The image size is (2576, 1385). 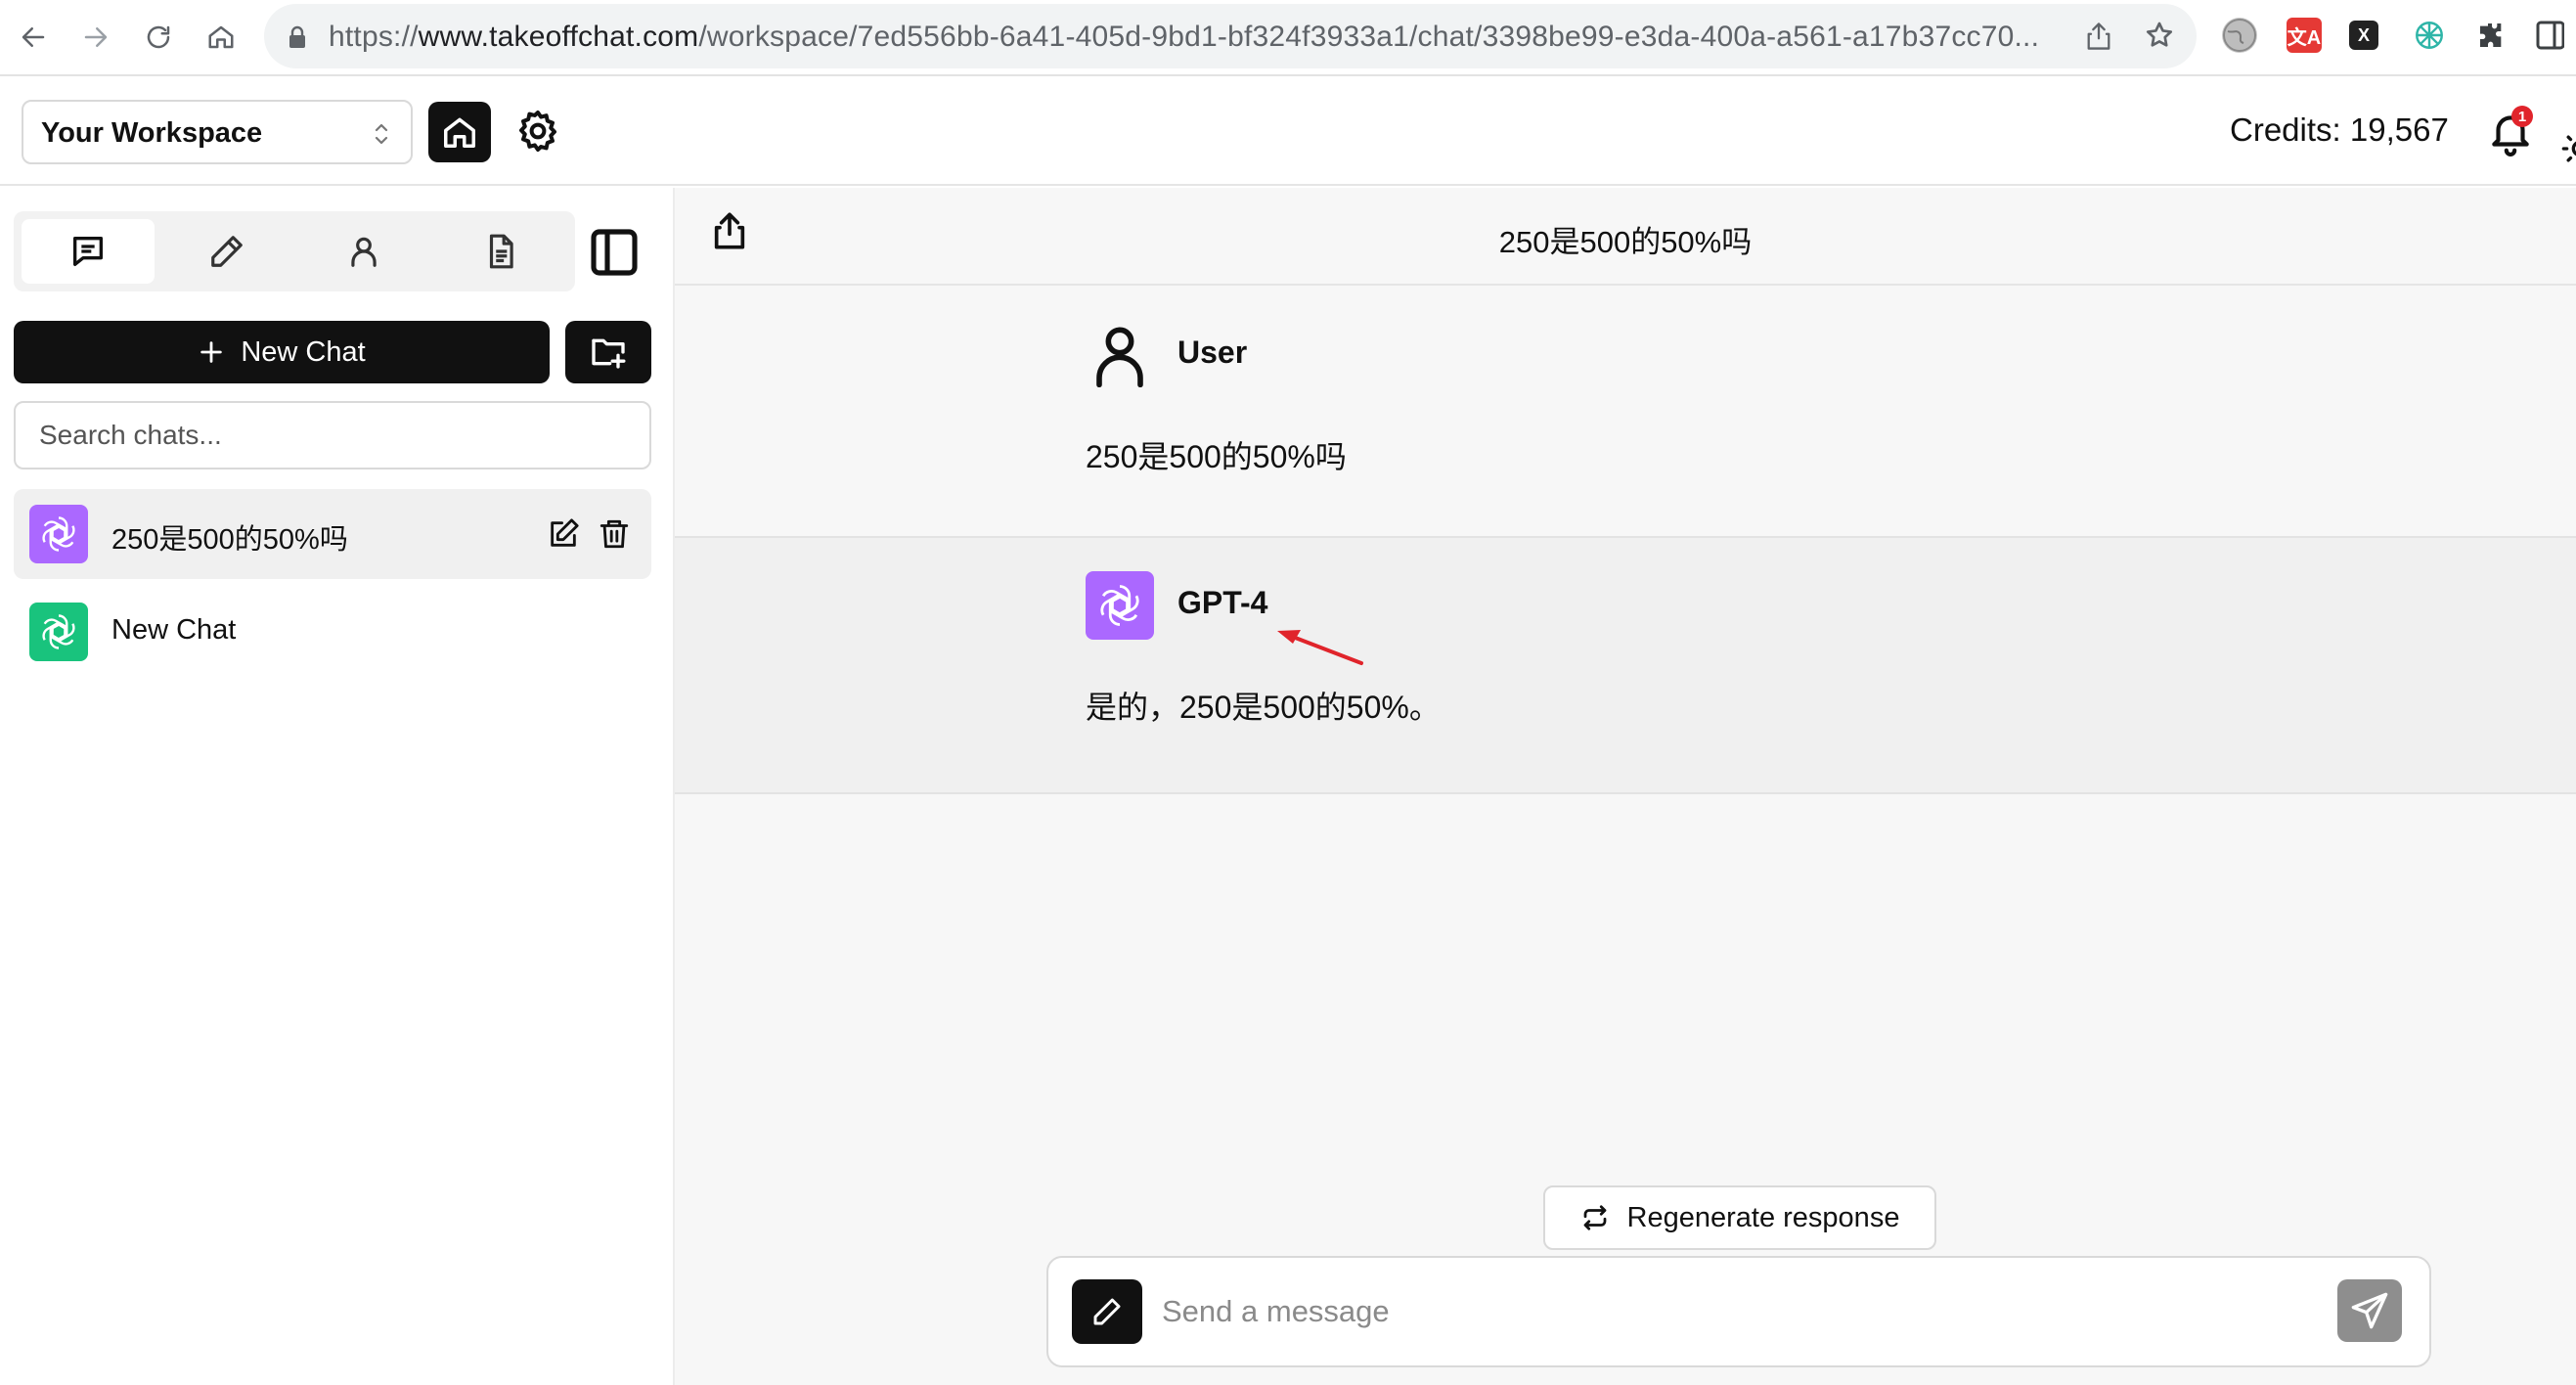 I want to click on settings-gear-icon, so click(x=537, y=131).